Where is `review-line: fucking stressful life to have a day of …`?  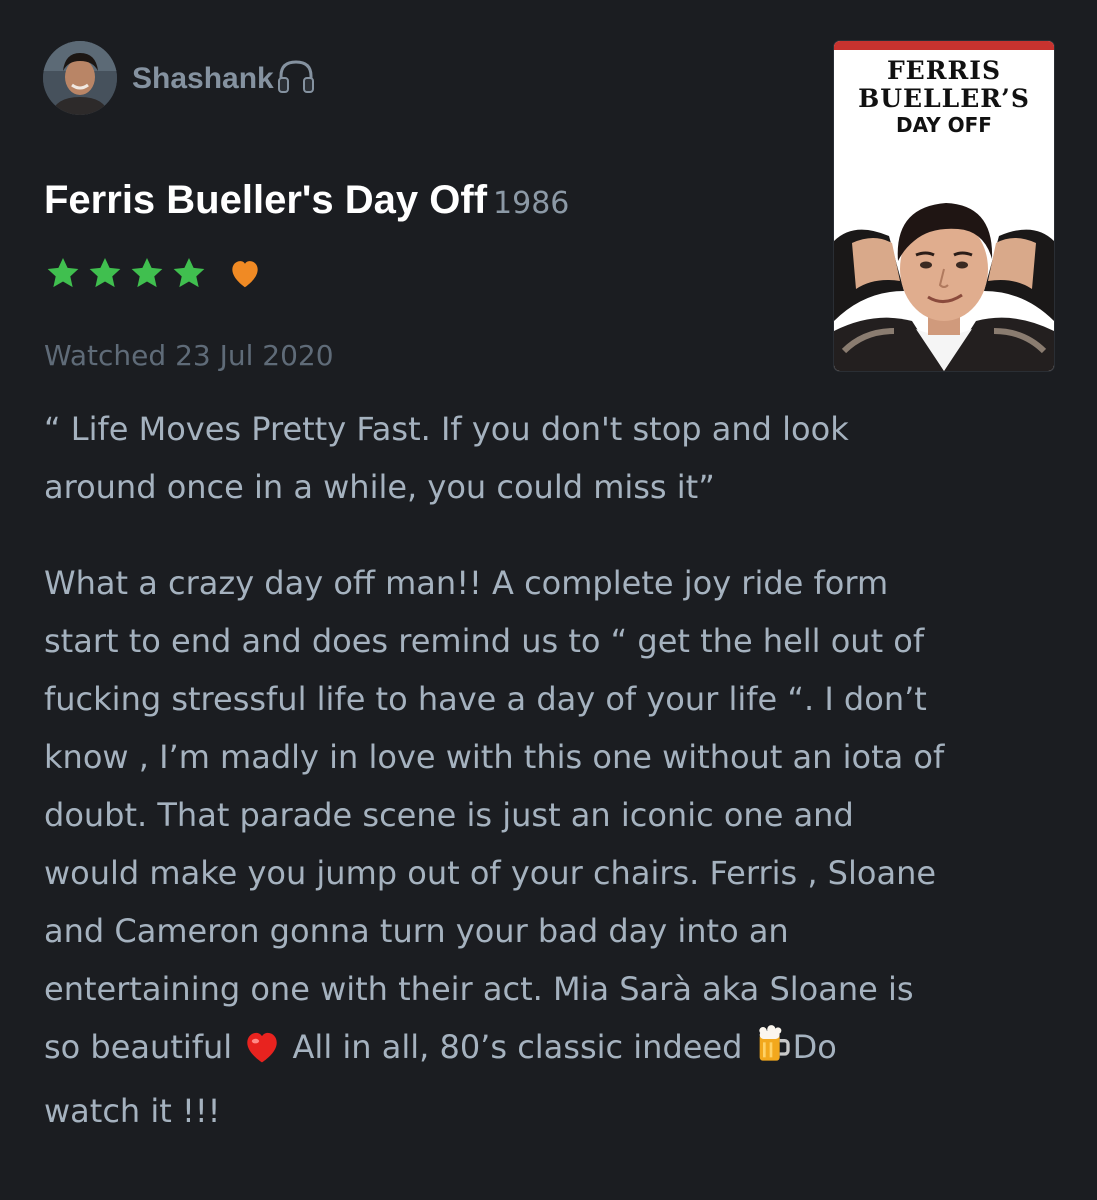 review-line: fucking stressful life to have a day of … is located at coordinates (485, 699).